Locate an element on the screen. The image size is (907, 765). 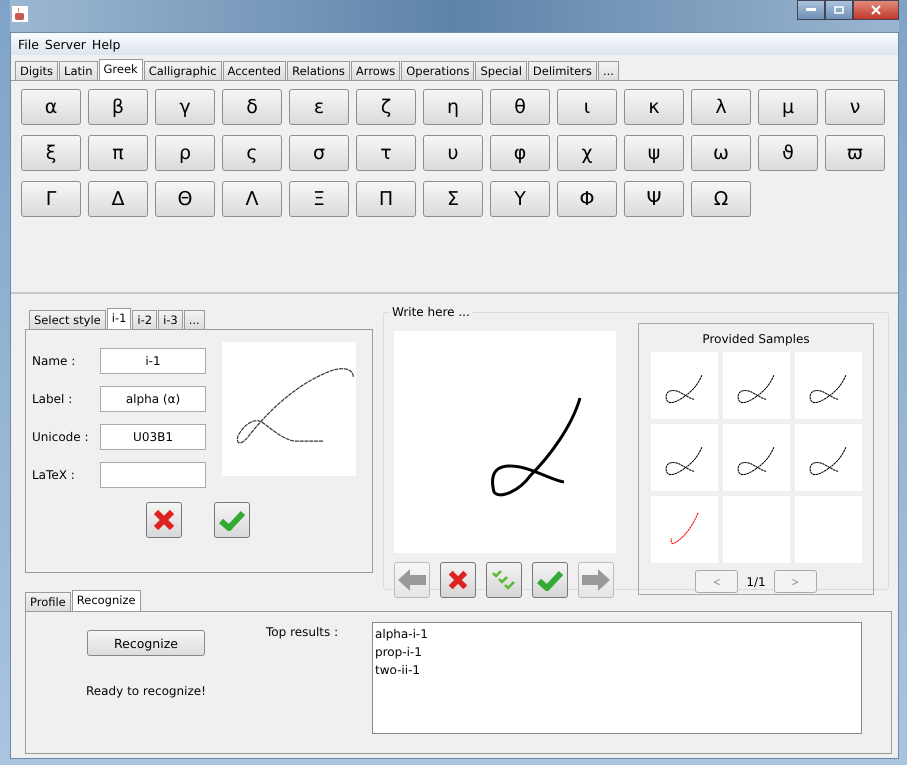
right-arrow-icon is located at coordinates (596, 580).